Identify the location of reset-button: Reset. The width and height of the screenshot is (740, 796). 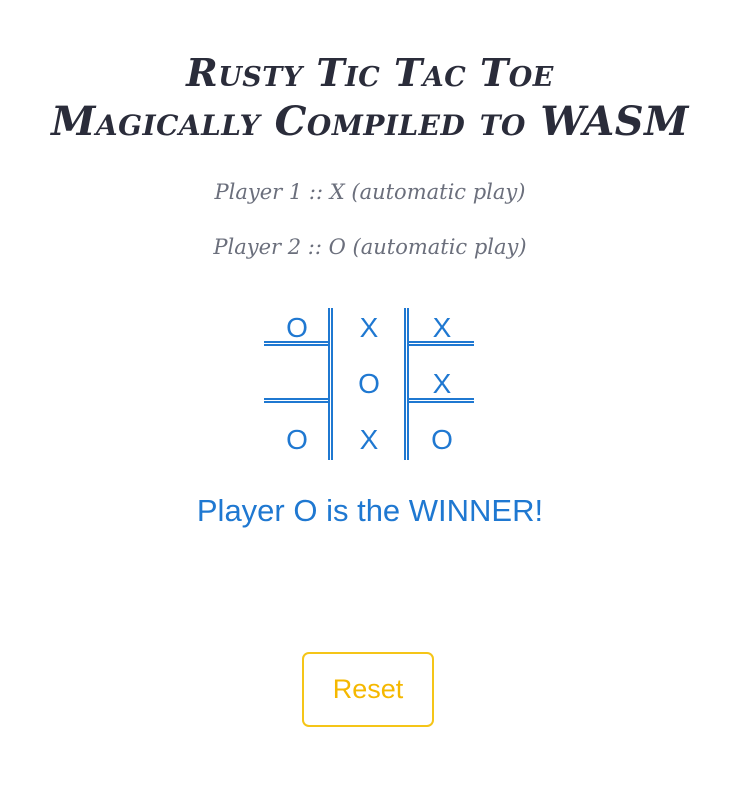
(368, 689).